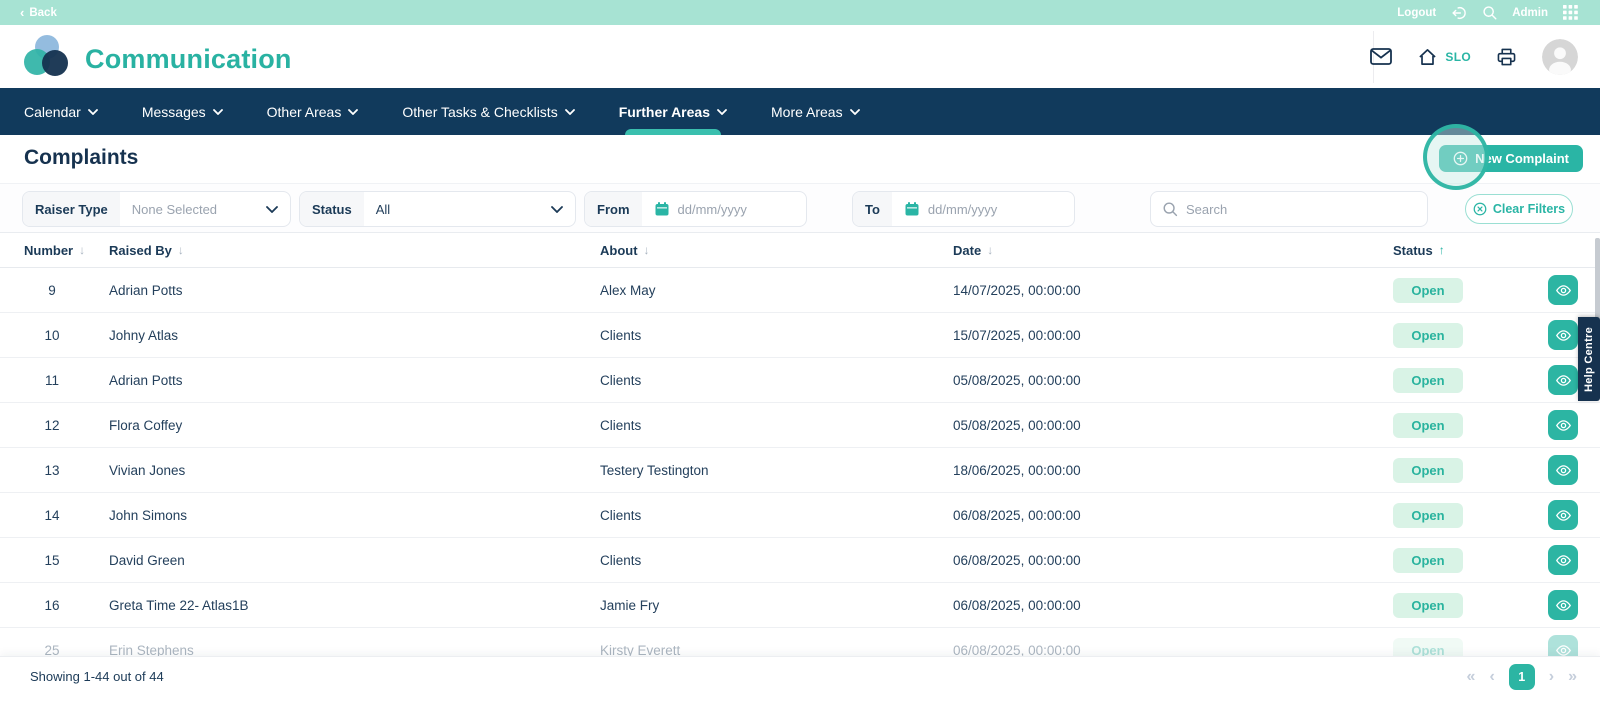 This screenshot has height=705, width=1600. Describe the element at coordinates (1511, 158) in the screenshot. I see `new-complaint-button: New Complaint` at that location.